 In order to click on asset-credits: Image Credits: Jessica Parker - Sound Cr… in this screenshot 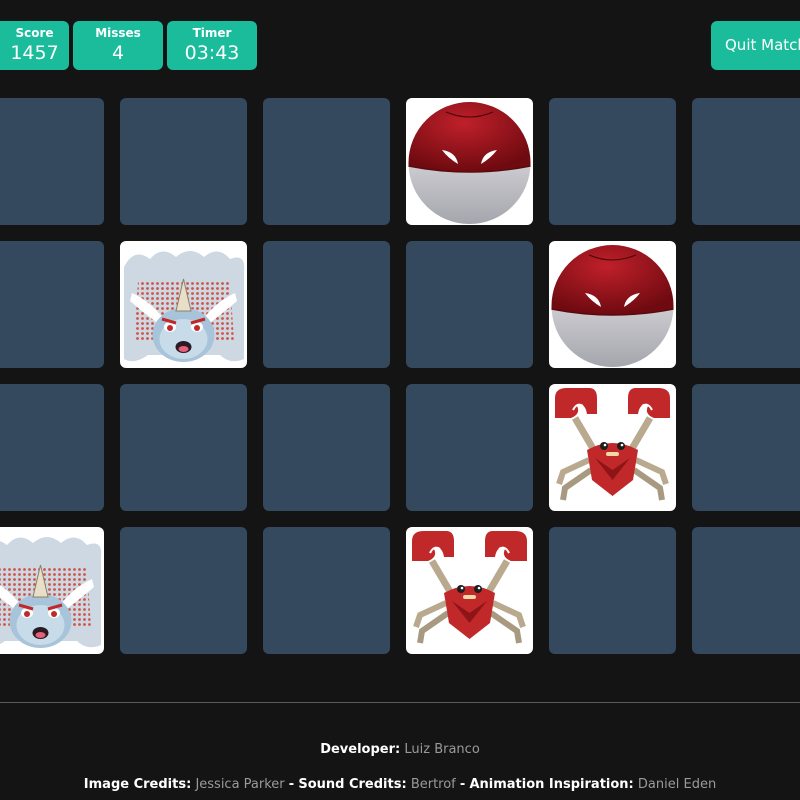, I will do `click(400, 784)`.